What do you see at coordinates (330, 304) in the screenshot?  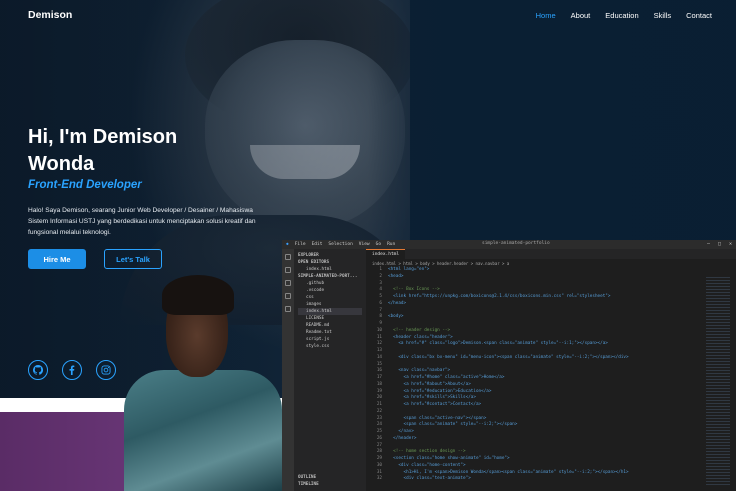 I see `file-item: images` at bounding box center [330, 304].